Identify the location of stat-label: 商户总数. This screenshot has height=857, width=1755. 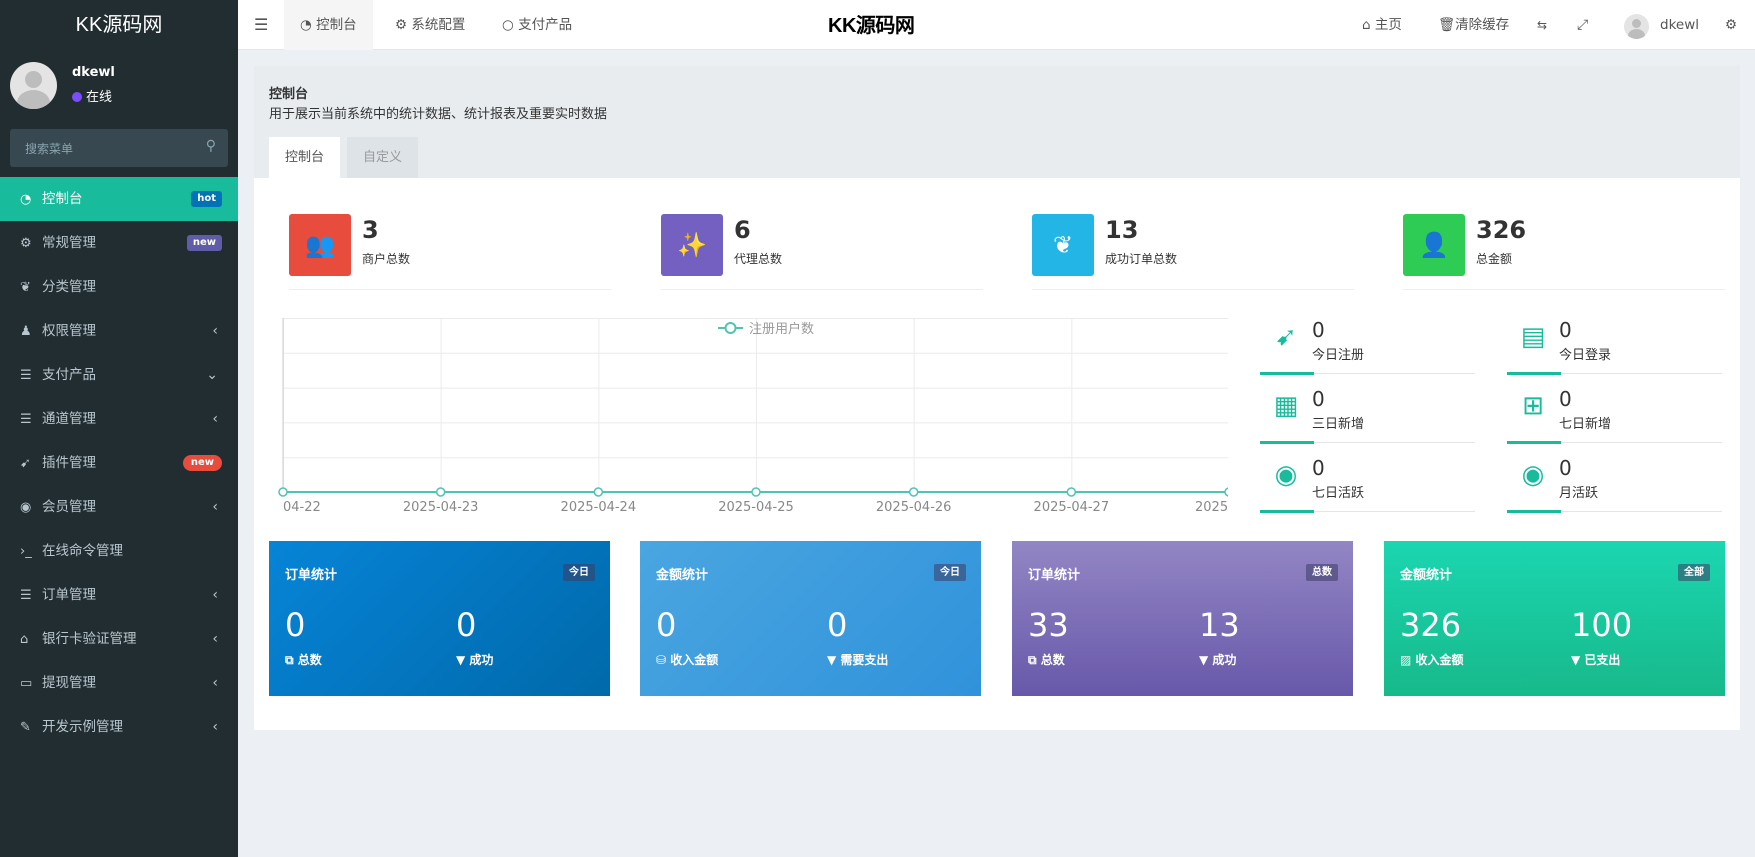
(386, 259).